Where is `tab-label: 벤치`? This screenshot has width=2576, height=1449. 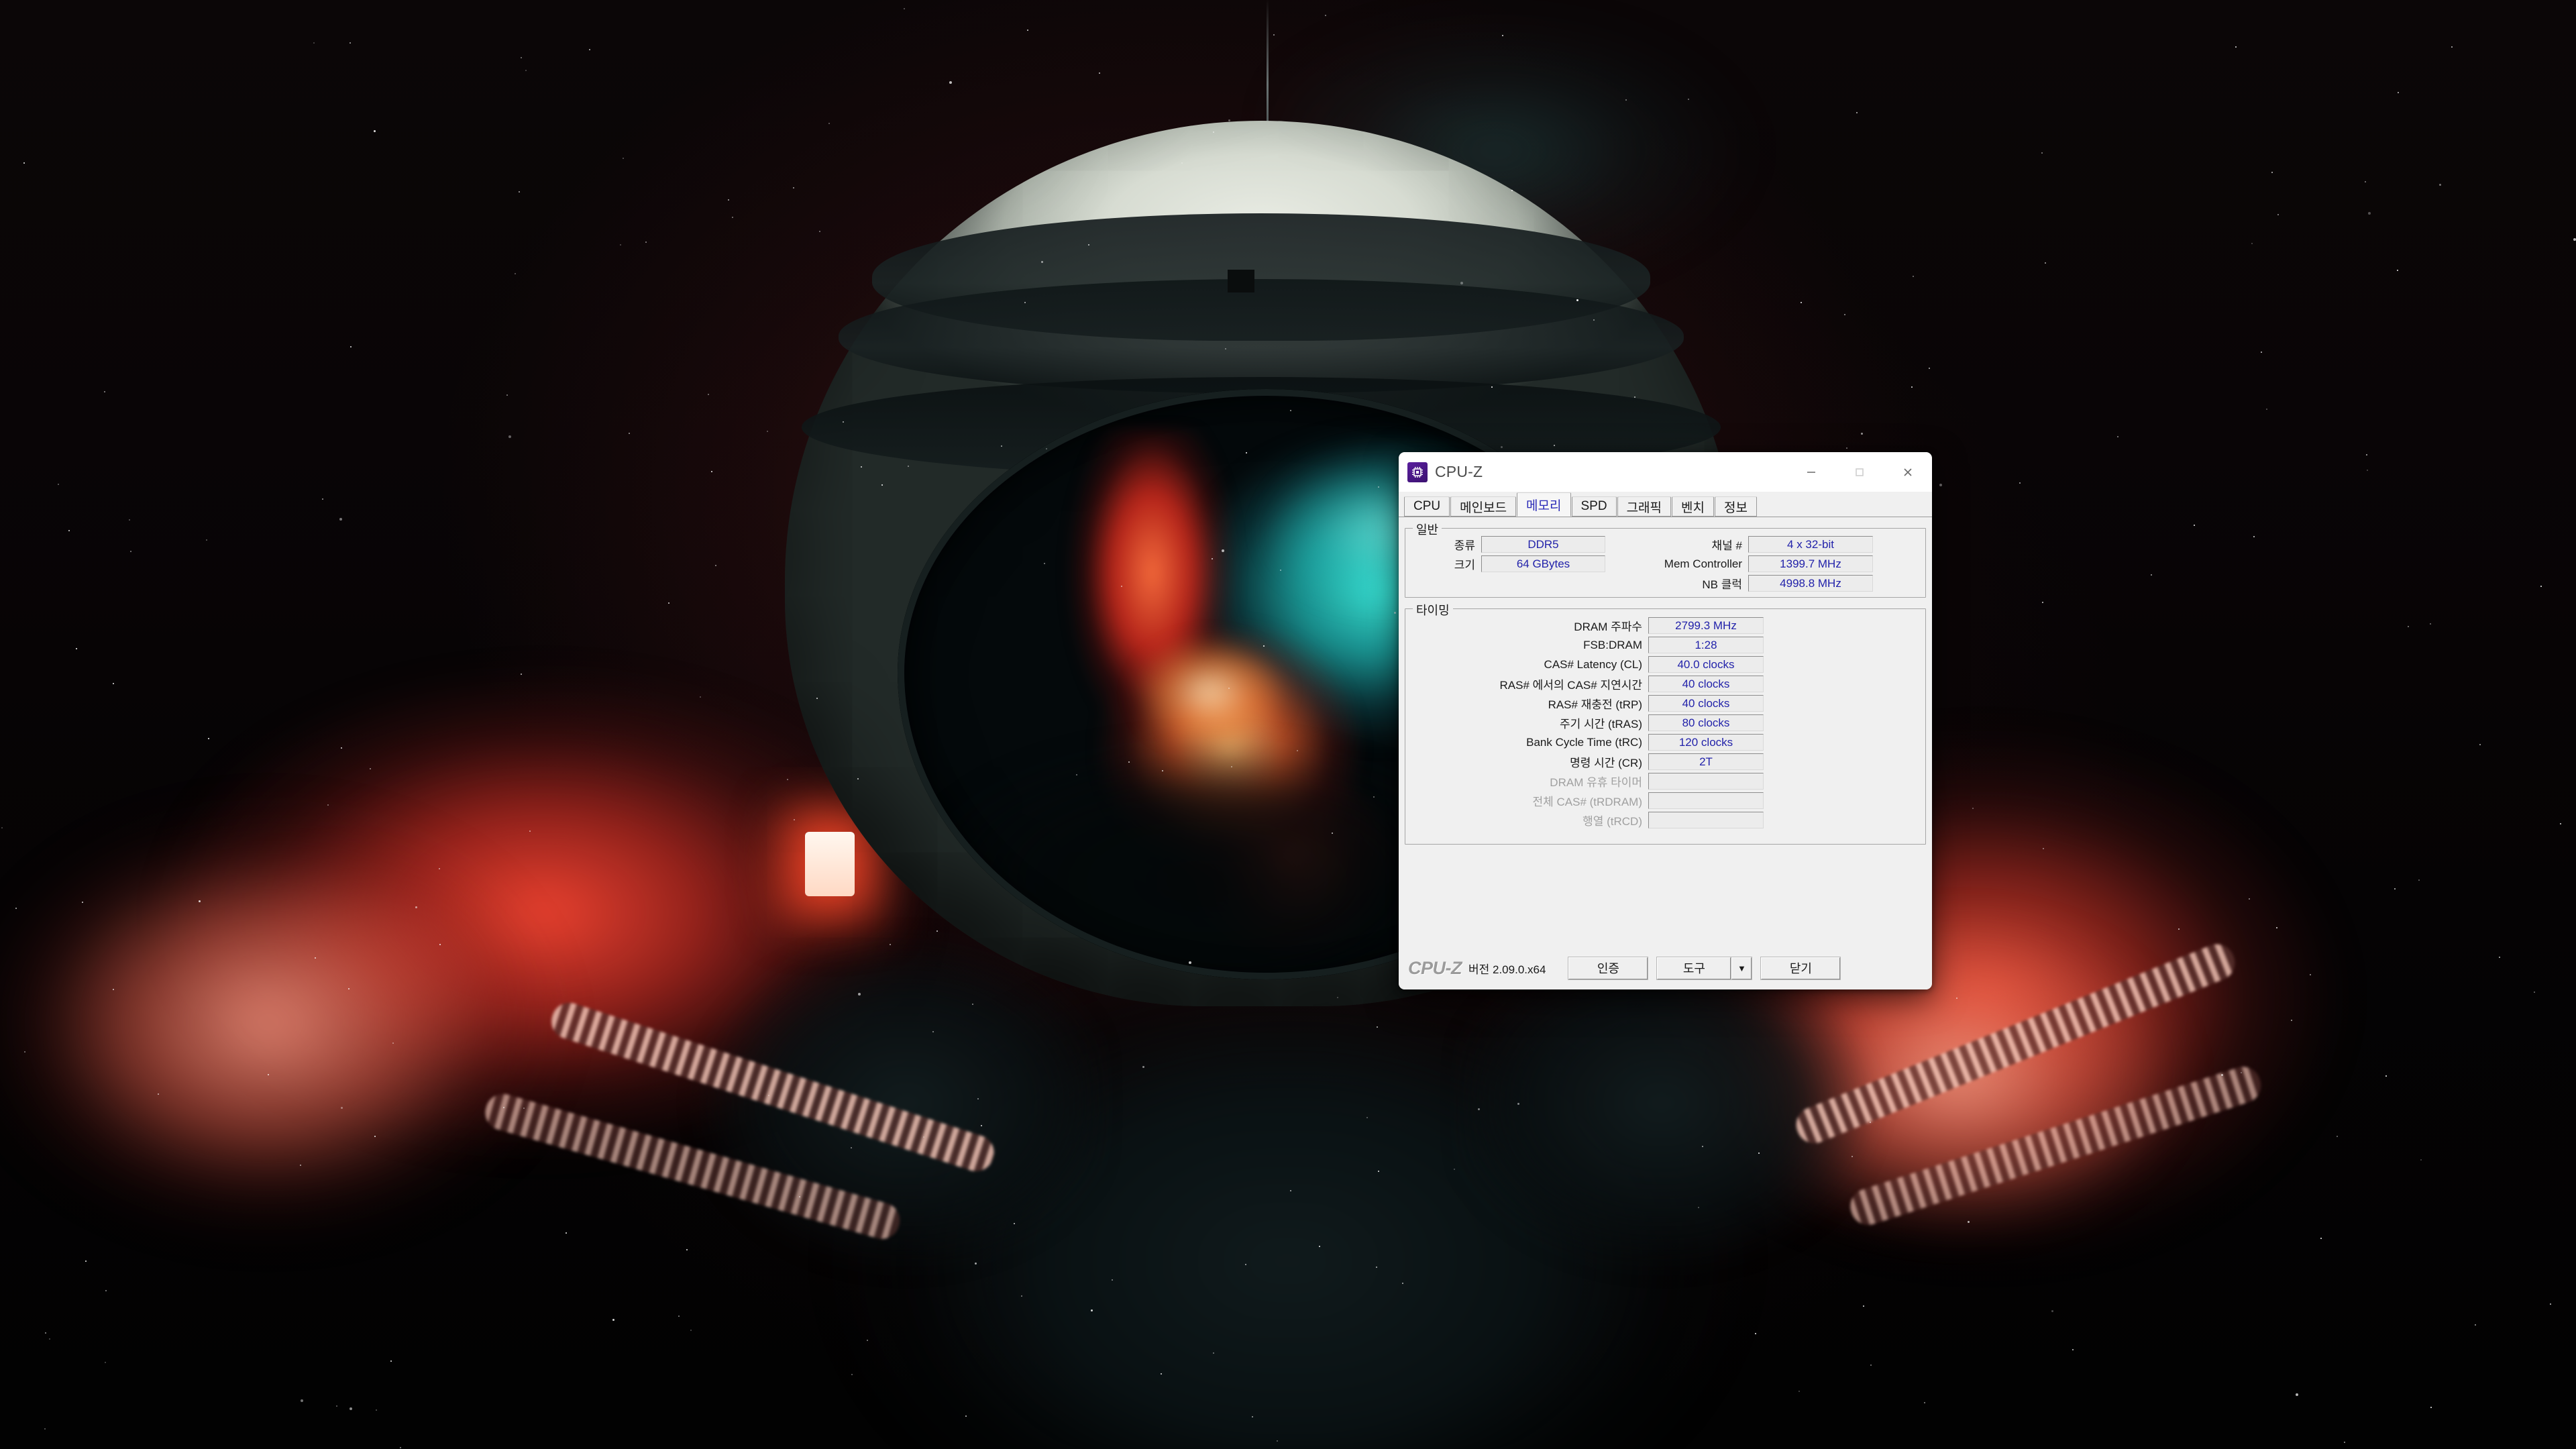
tab-label: 벤치 is located at coordinates (1693, 507).